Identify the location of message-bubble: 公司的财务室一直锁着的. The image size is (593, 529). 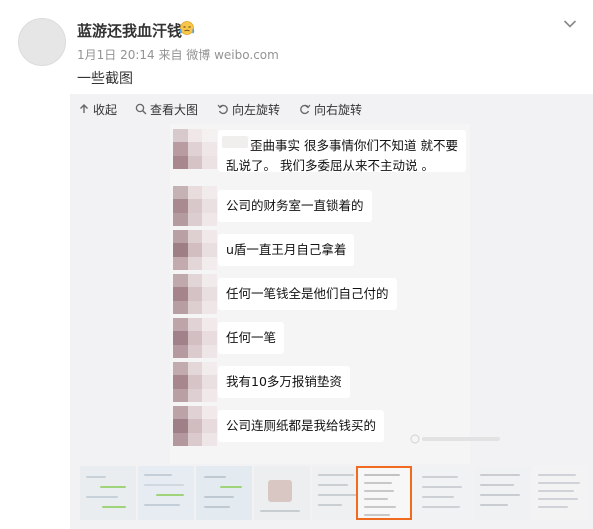
(295, 206).